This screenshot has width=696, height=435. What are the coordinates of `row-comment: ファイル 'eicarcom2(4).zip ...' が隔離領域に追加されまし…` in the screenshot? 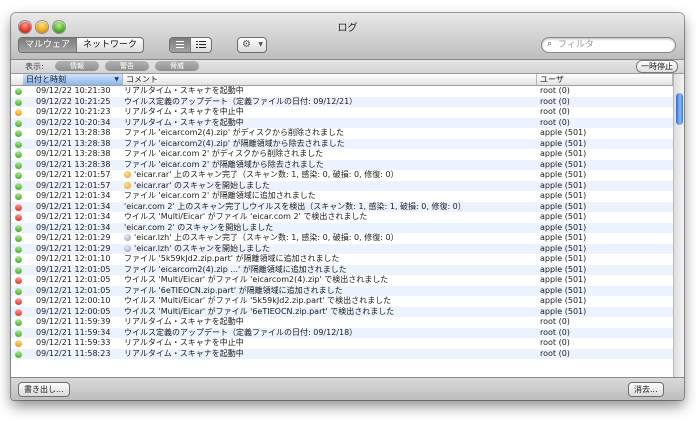 It's located at (329, 270).